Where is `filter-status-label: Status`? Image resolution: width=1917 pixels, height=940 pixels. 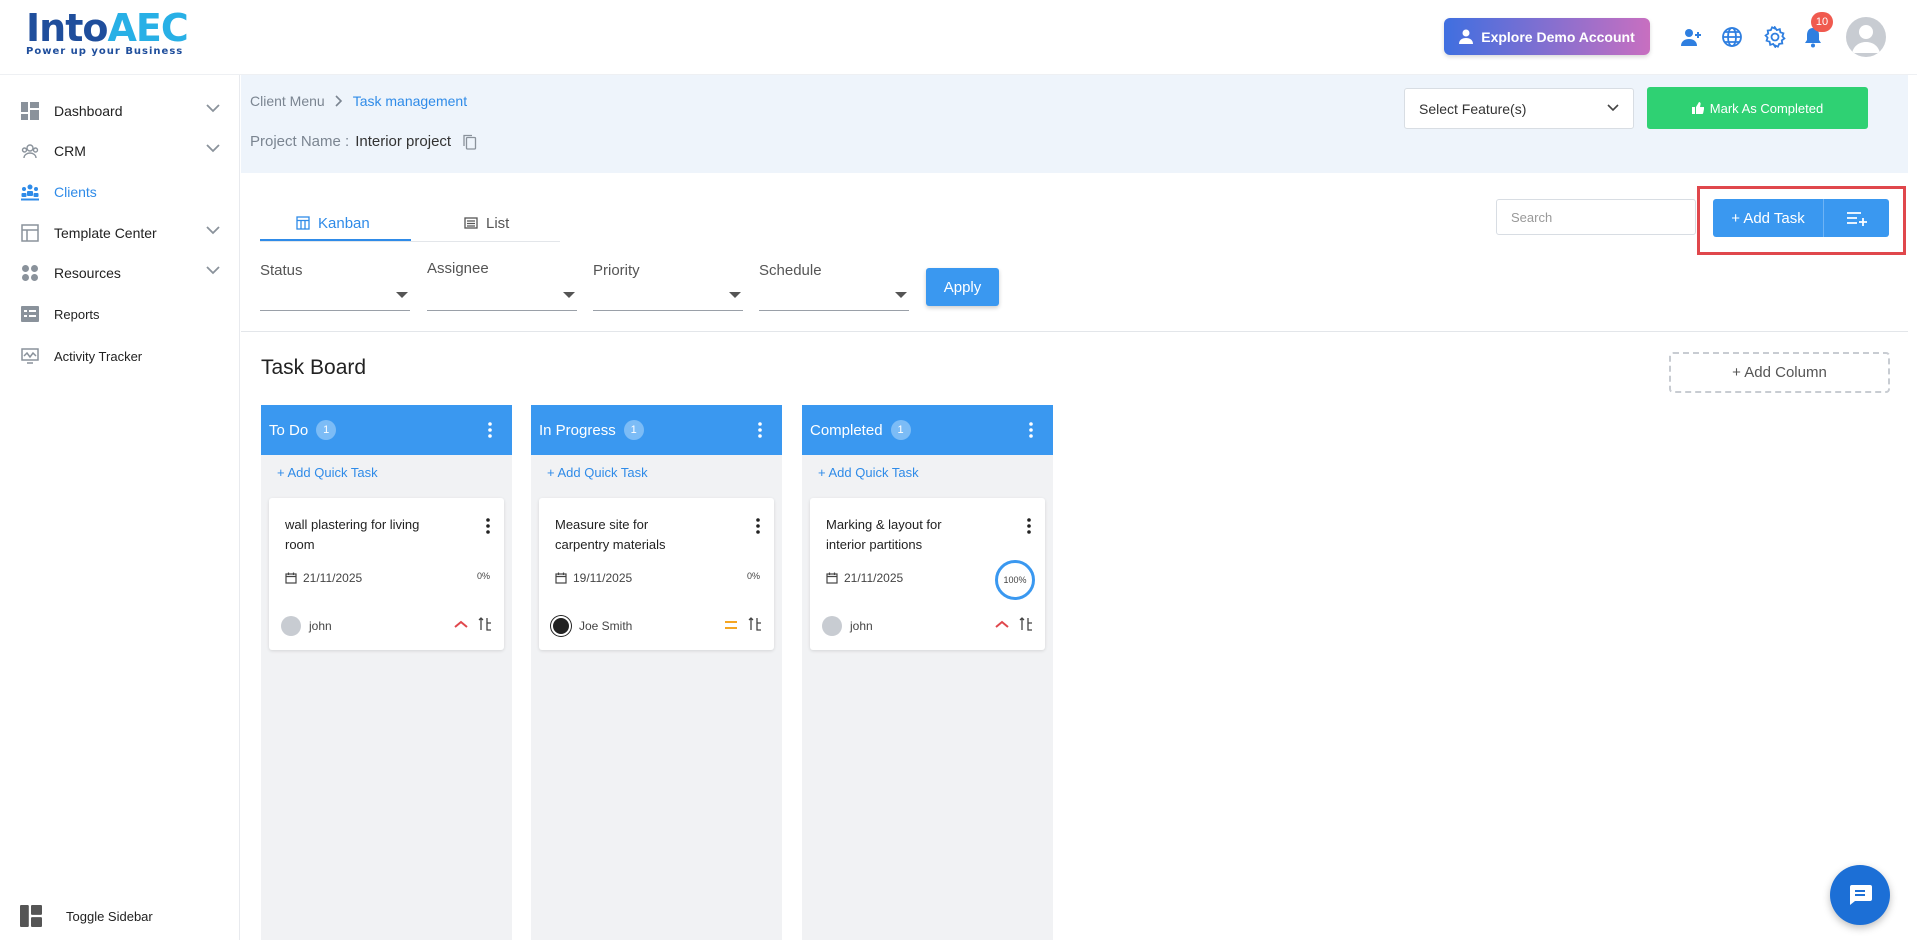 filter-status-label: Status is located at coordinates (281, 270).